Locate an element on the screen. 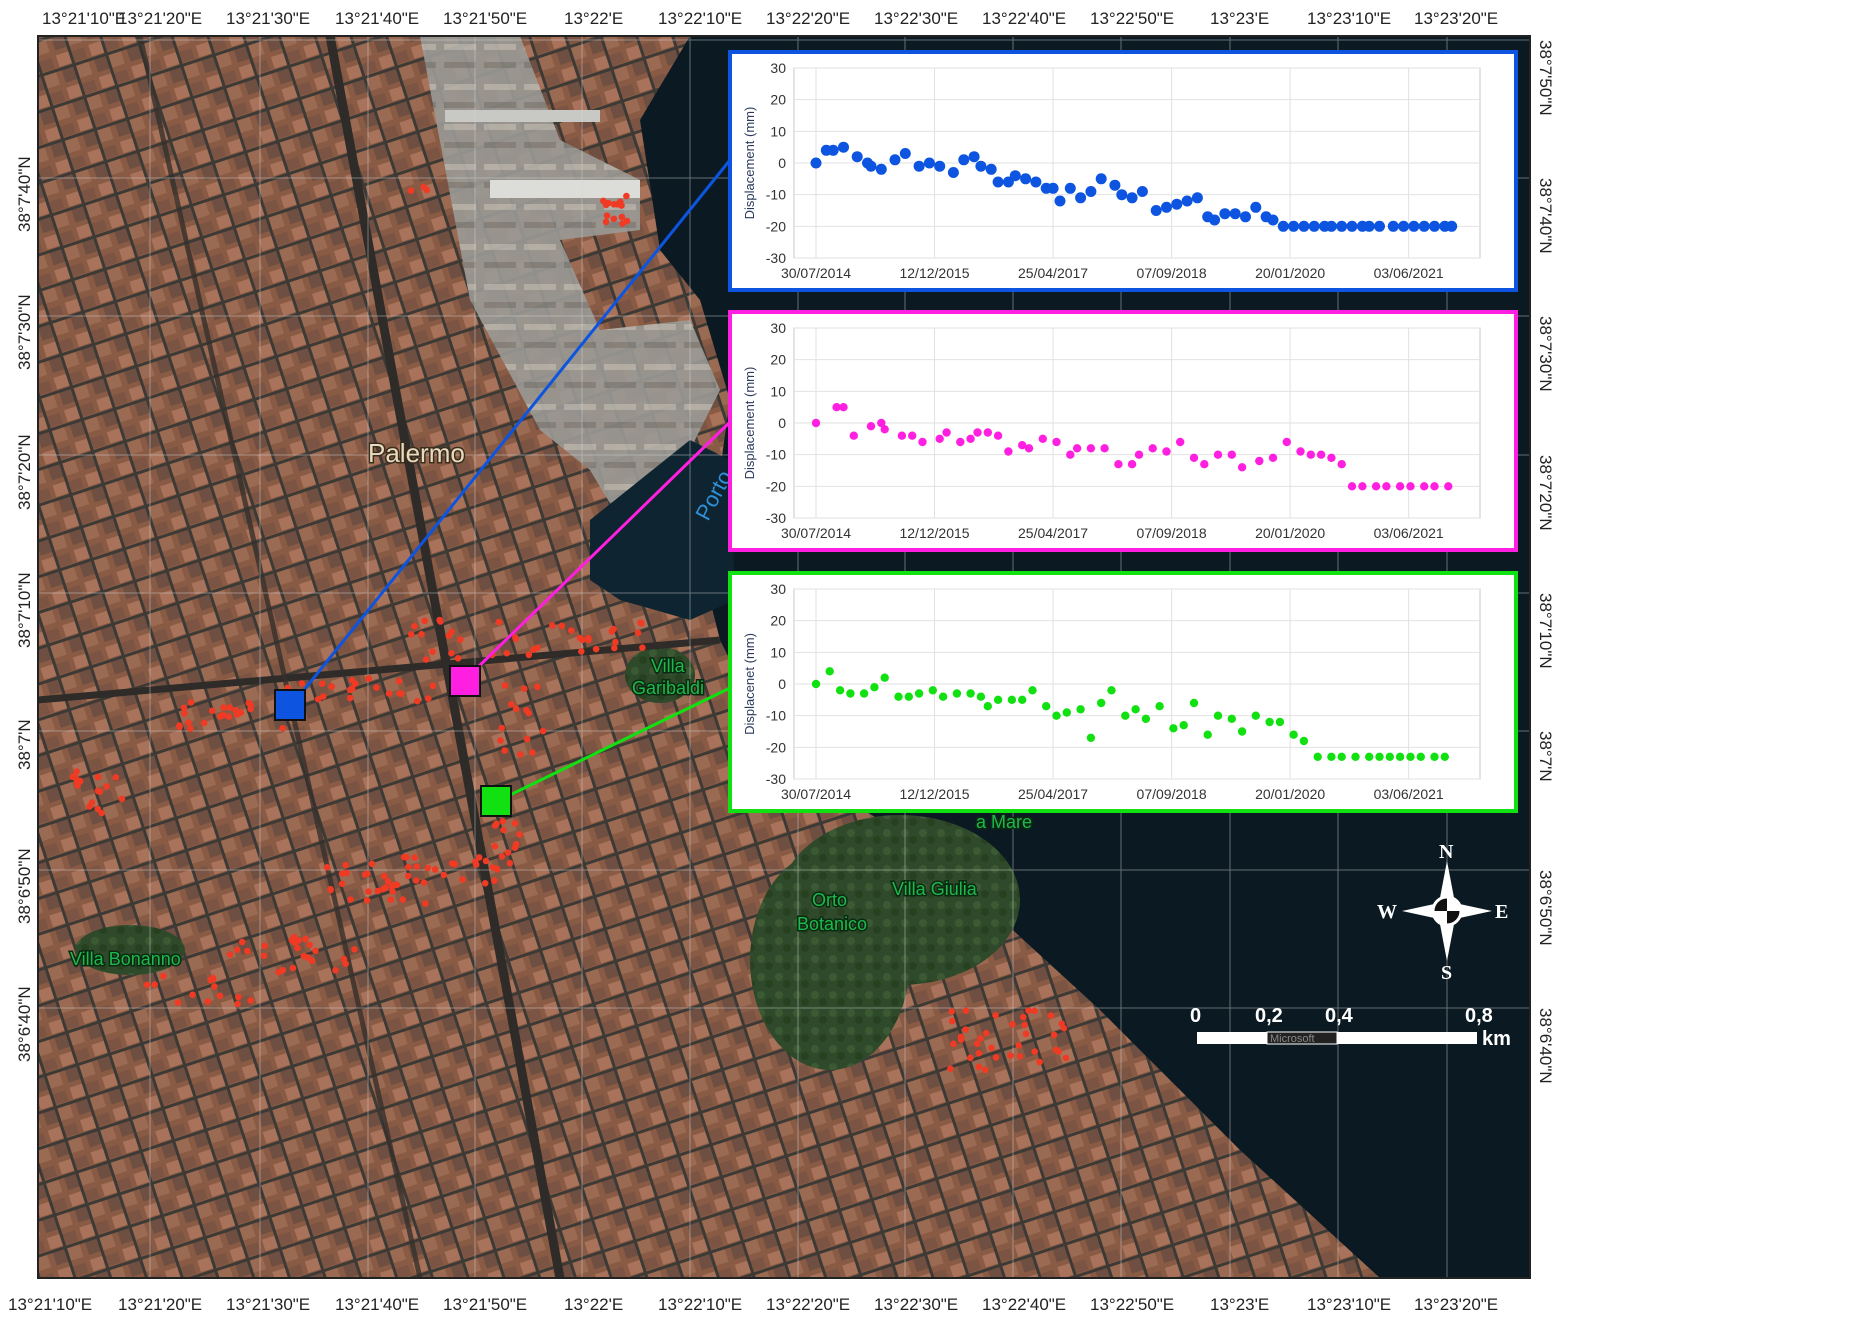 The height and width of the screenshot is (1321, 1861). bottom-lon-label: 13°23'10"E is located at coordinates (1349, 1304).